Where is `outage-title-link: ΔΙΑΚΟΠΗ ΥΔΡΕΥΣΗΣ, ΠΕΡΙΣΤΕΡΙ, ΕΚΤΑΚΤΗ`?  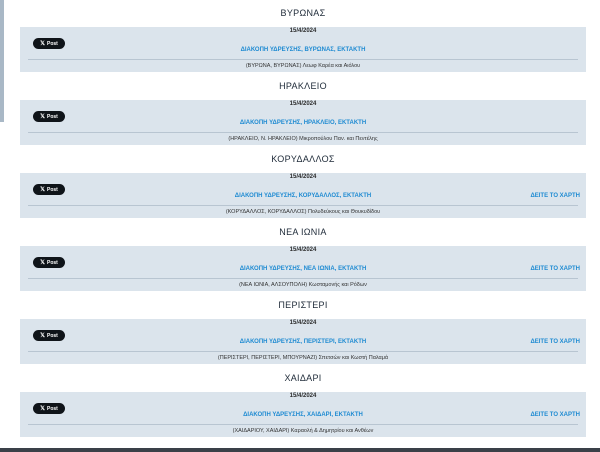
outage-title-link: ΔΙΑΚΟΠΗ ΥΔΡΕΥΣΗΣ, ΠΕΡΙΣΤΕΡΙ, ΕΚΤΑΚΤΗ is located at coordinates (303, 342).